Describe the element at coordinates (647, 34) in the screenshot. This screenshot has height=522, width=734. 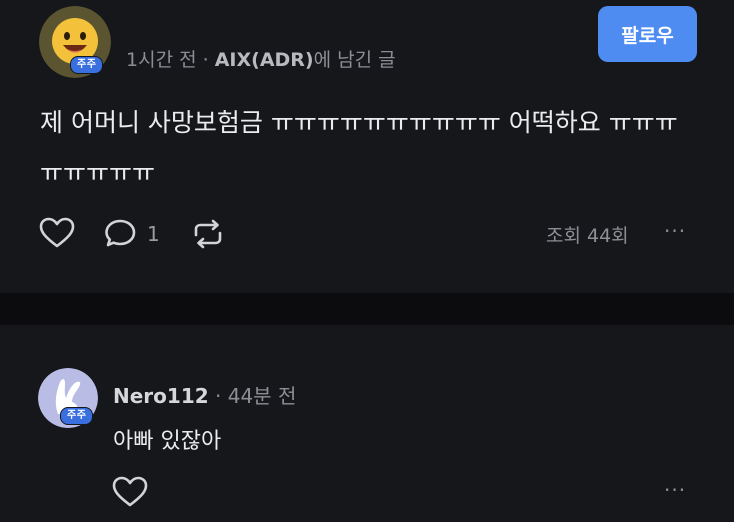
I see `follow-button: 팔로우` at that location.